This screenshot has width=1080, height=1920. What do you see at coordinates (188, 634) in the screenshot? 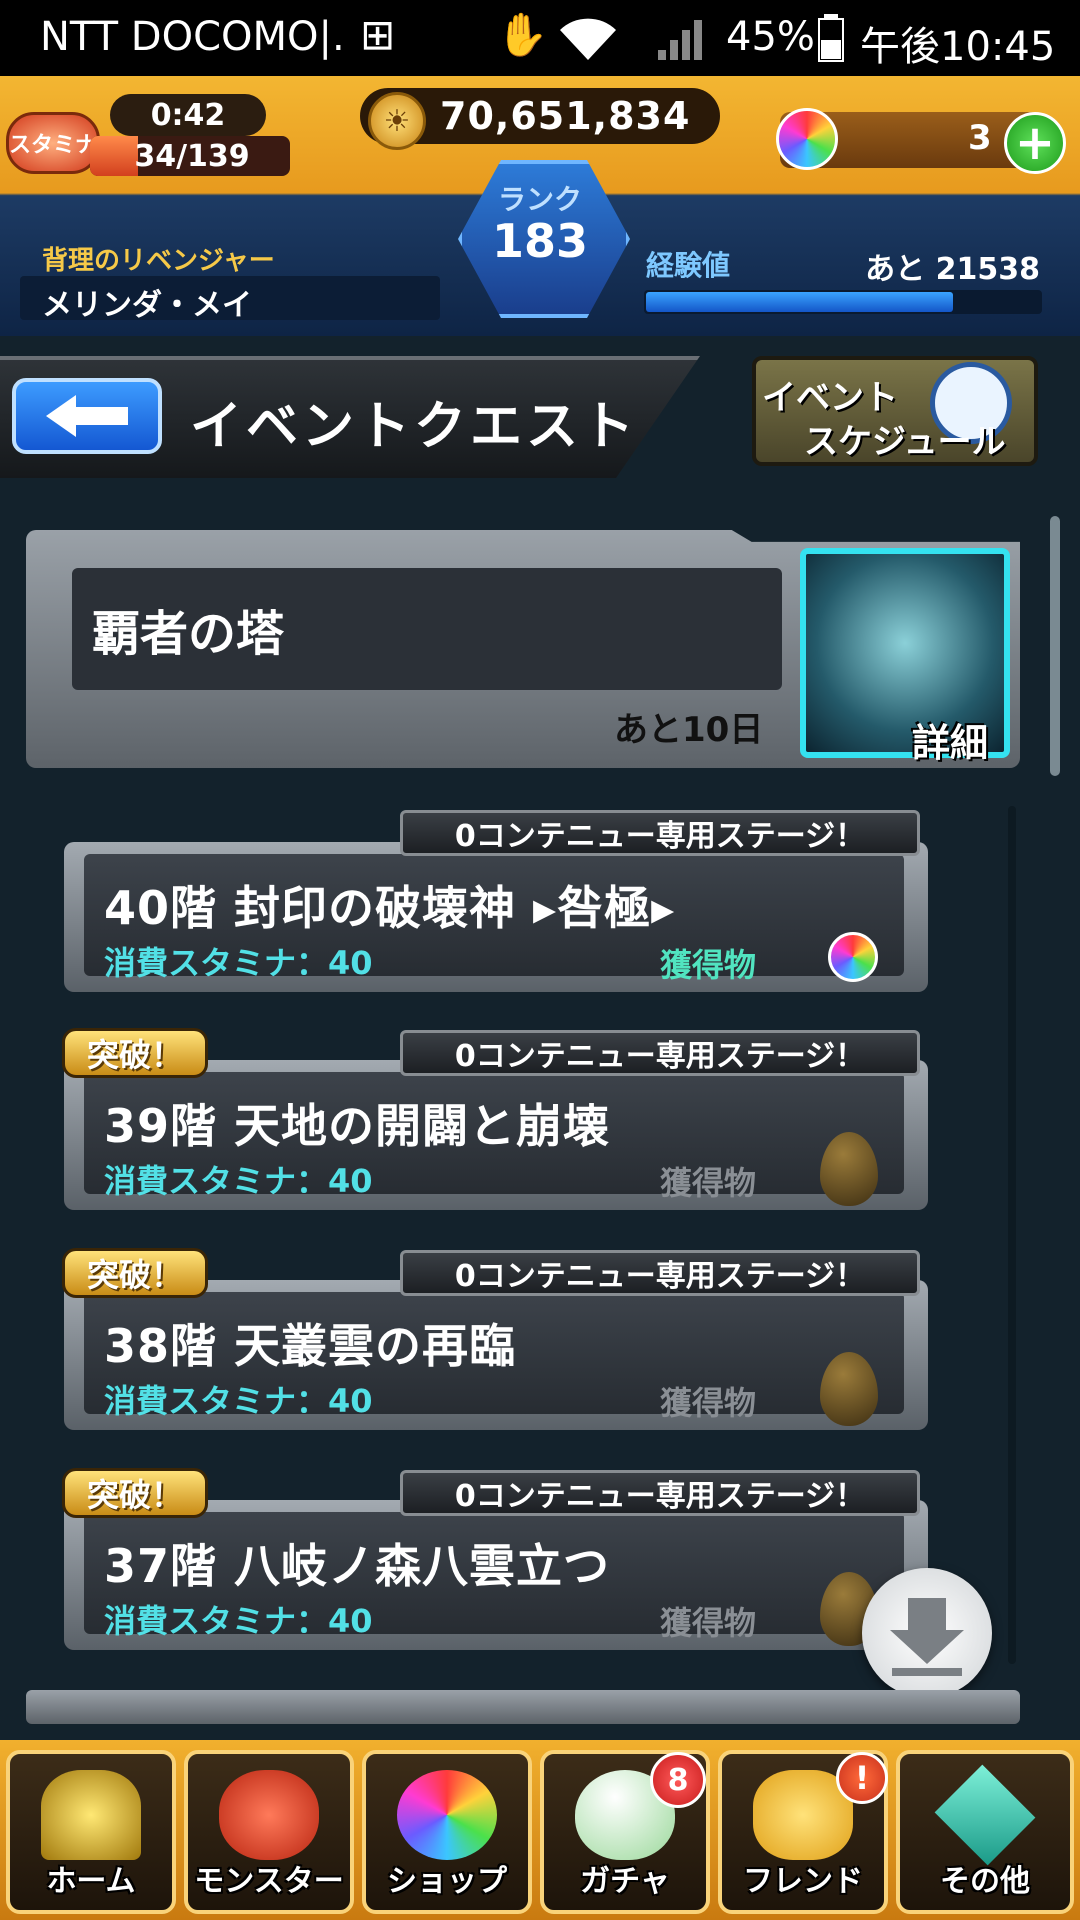
I see `event-name: 覇者の塔` at bounding box center [188, 634].